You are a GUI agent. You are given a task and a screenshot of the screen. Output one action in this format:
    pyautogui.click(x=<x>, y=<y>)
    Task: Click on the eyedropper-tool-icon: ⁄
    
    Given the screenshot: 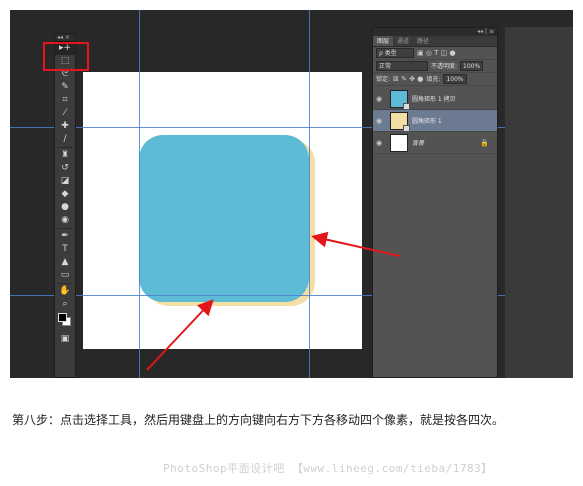 What is the action you would take?
    pyautogui.click(x=65, y=113)
    